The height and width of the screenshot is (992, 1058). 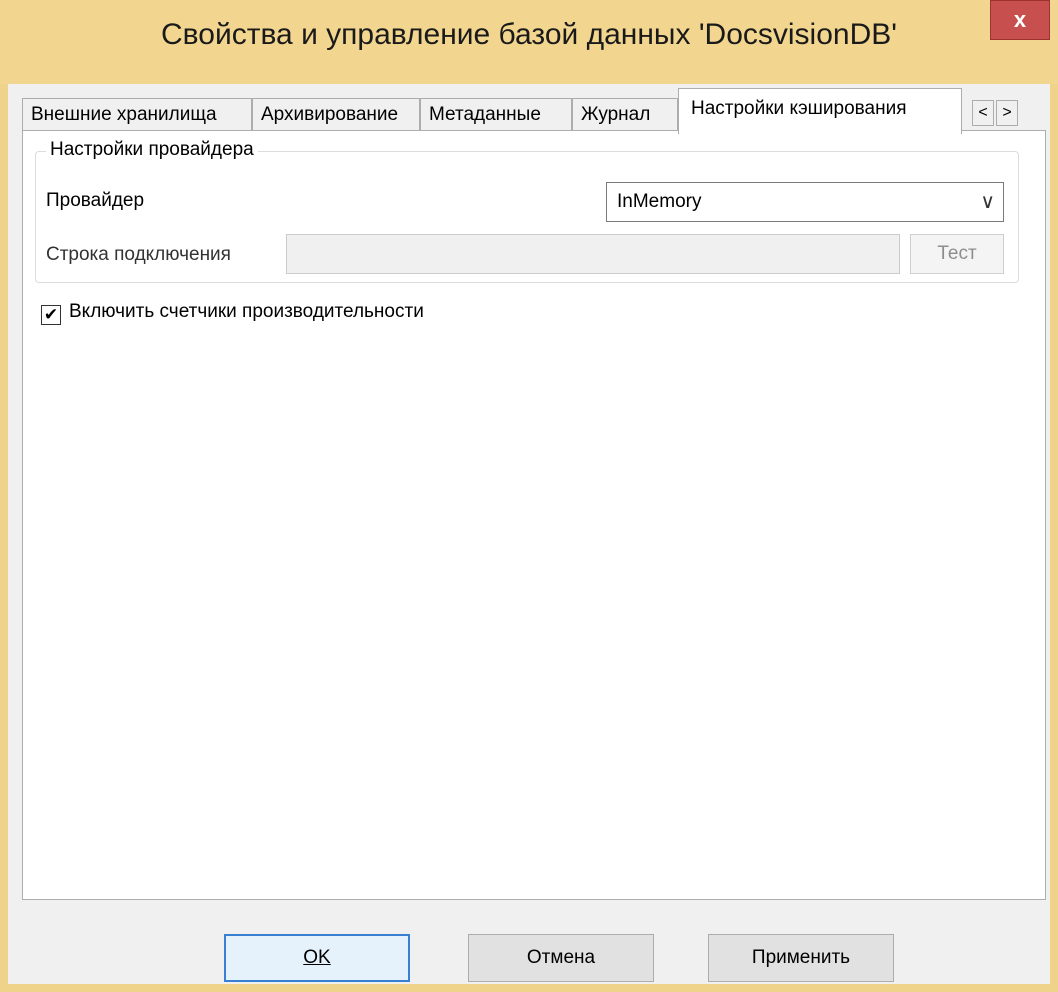 I want to click on ok-button: OK, so click(x=317, y=958).